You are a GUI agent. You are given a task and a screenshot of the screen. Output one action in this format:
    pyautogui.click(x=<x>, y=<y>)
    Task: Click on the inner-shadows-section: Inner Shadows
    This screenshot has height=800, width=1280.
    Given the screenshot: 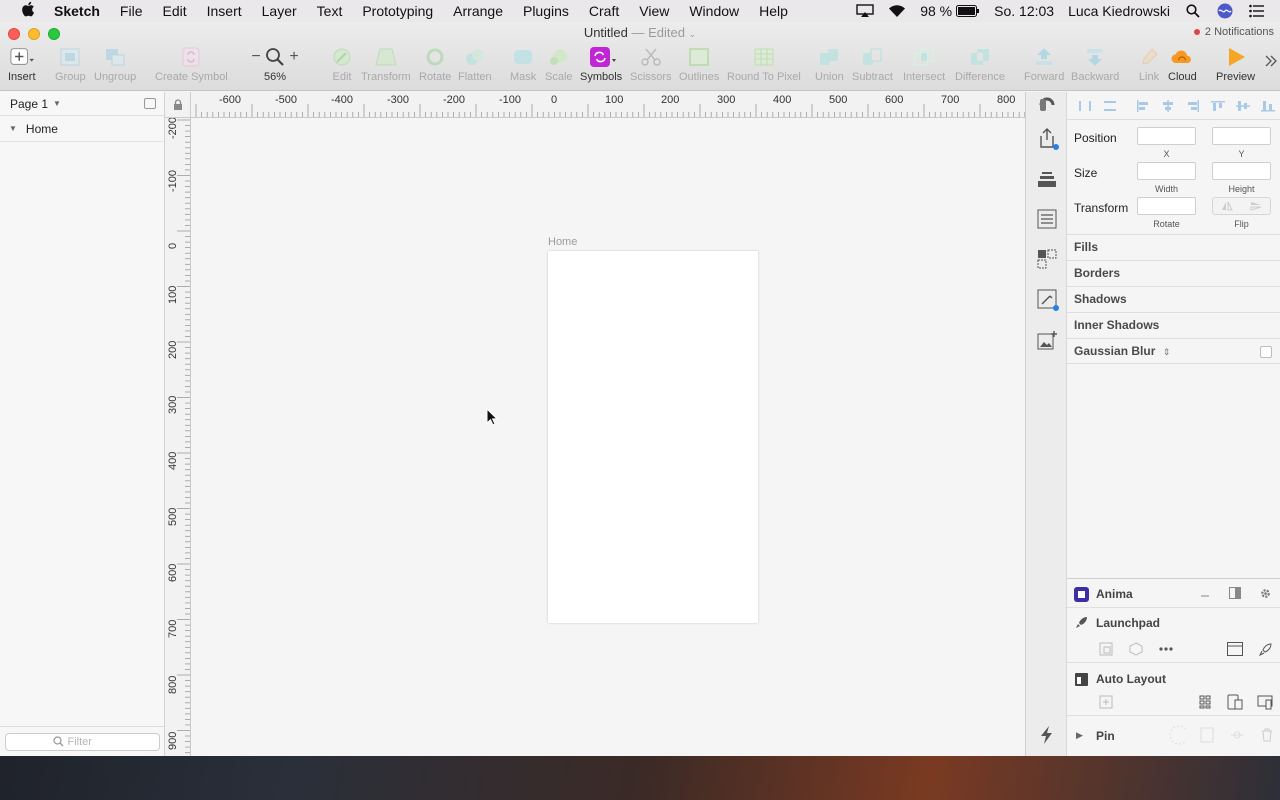 What is the action you would take?
    pyautogui.click(x=1173, y=325)
    